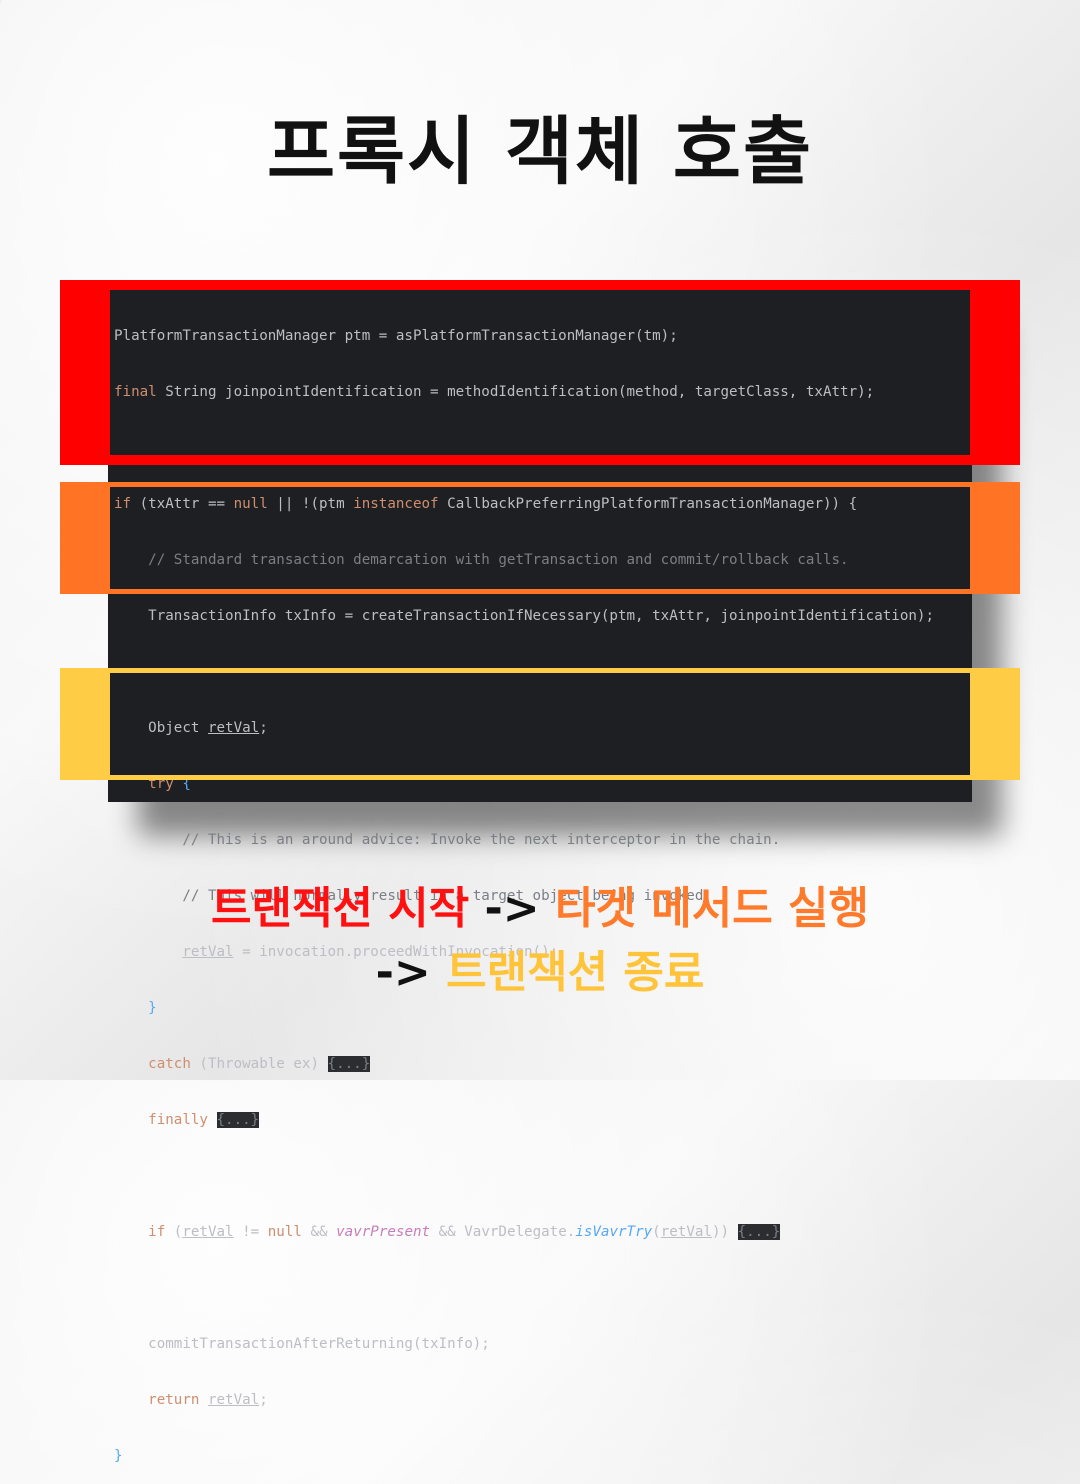  I want to click on caption-transaction-start: 트랜잭션 시작, so click(340, 908).